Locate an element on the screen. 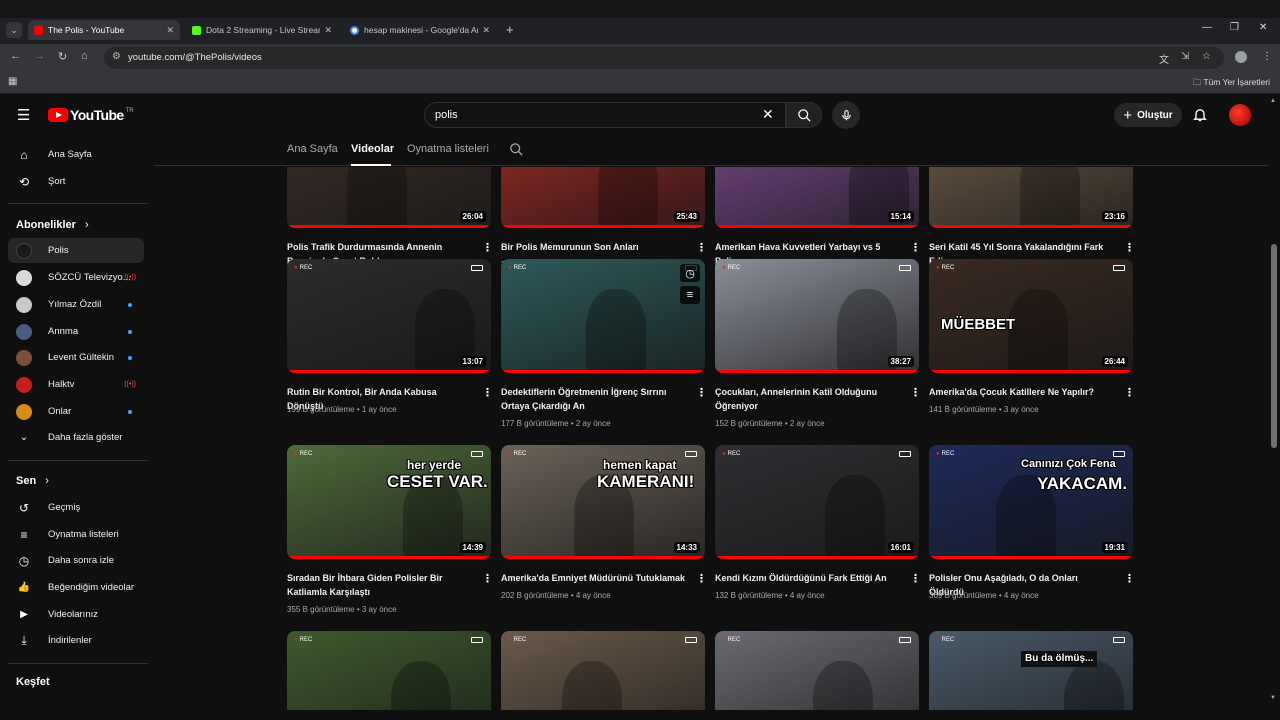  subscriptions-heading: Abonelikler › is located at coordinates (52, 225).